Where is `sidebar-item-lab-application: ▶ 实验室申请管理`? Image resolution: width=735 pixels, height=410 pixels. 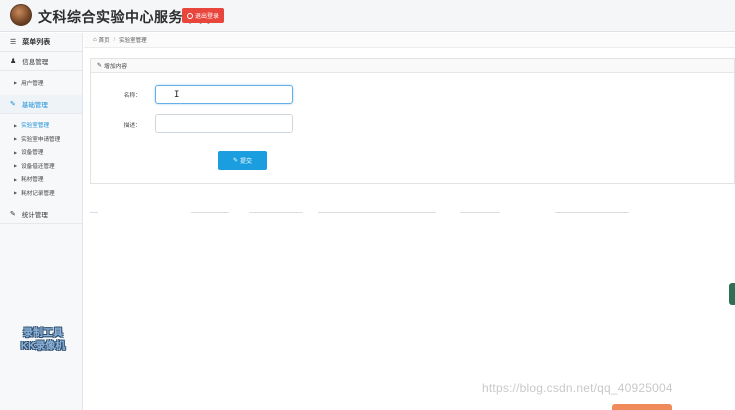
sidebar-item-lab-application: ▶ 实验室申请管理 is located at coordinates (41, 139).